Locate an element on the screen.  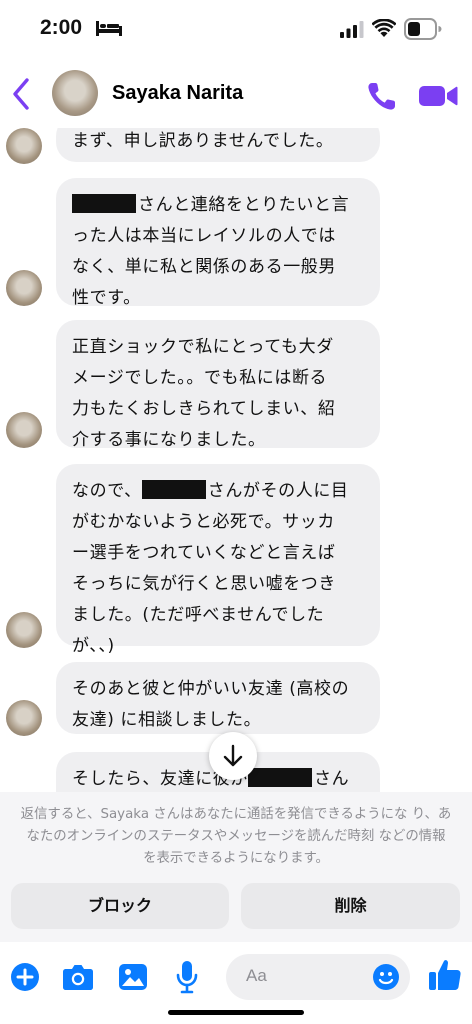
home-indicator is located at coordinates (236, 1012).